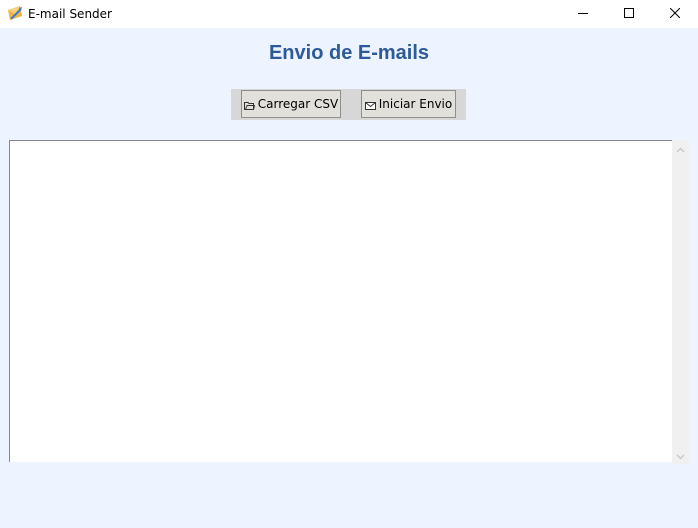  I want to click on load-csv-label: Carregar CSV, so click(298, 104).